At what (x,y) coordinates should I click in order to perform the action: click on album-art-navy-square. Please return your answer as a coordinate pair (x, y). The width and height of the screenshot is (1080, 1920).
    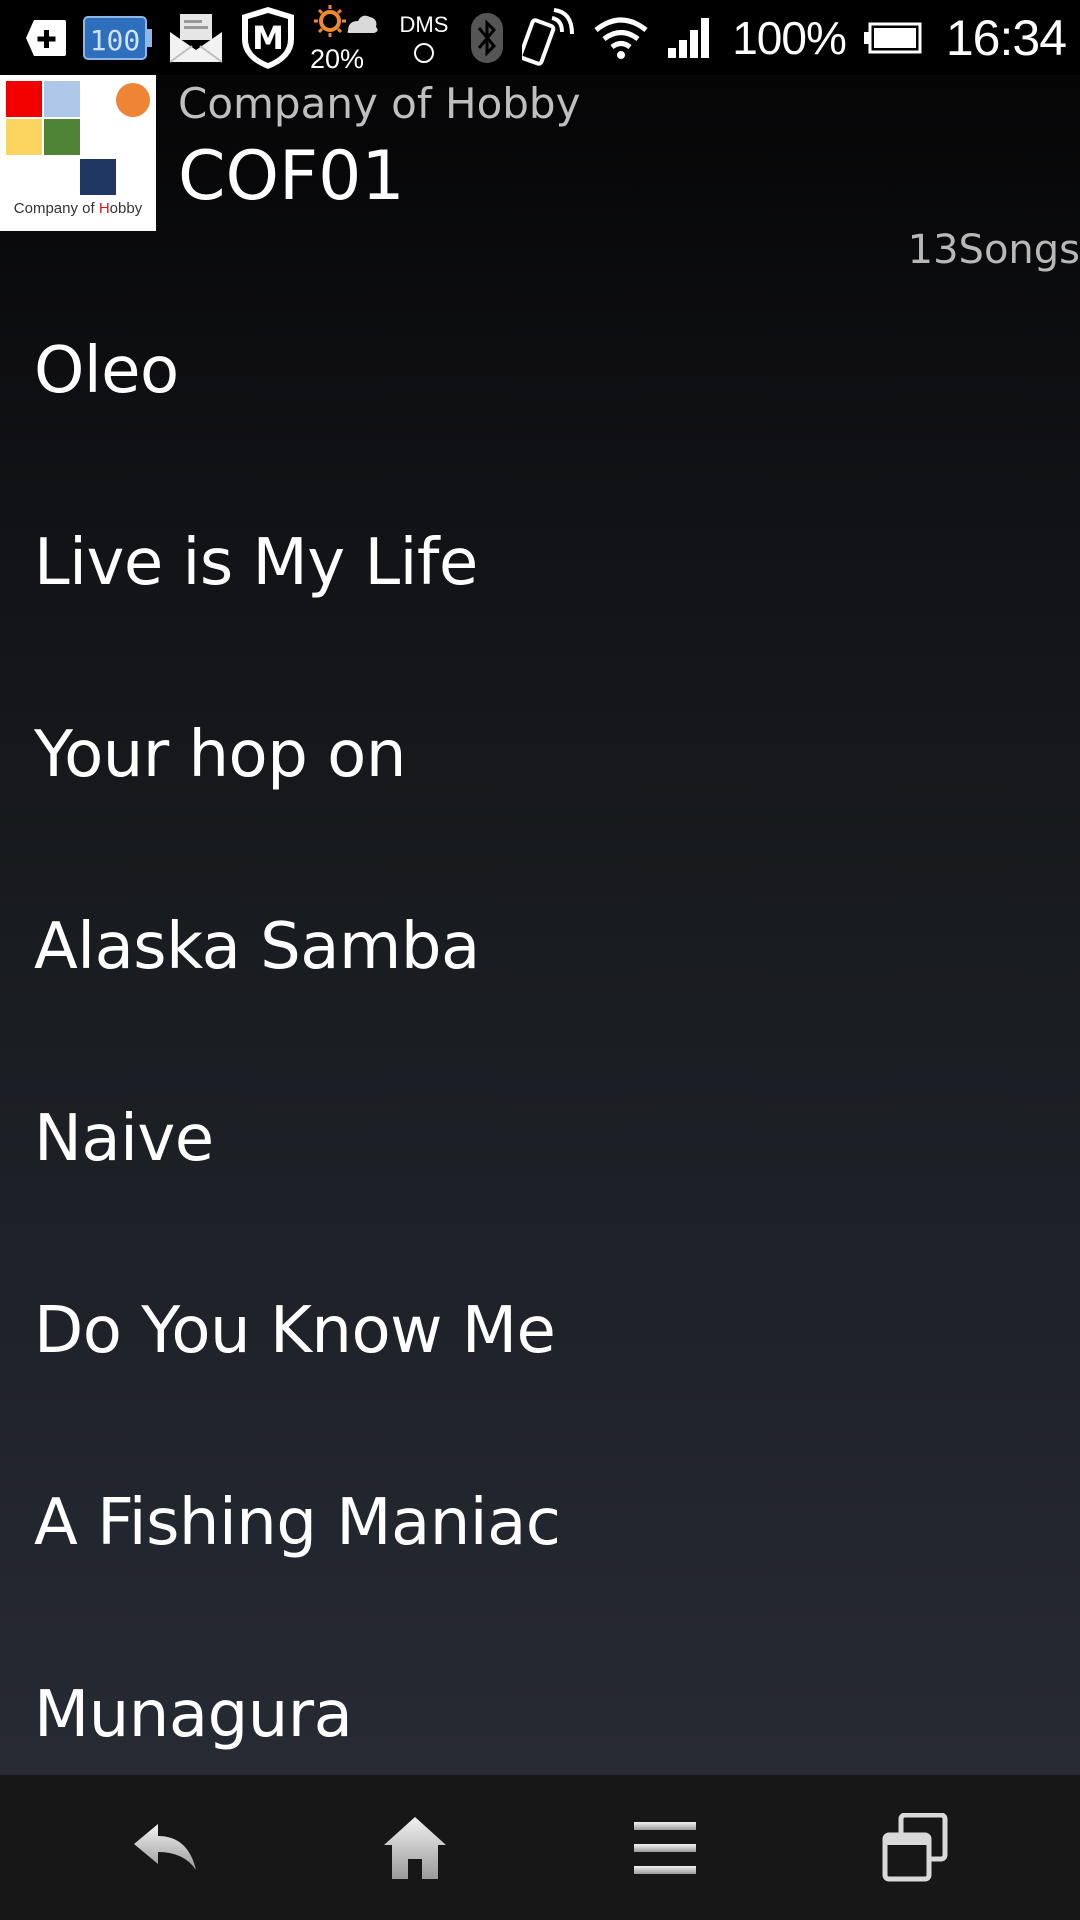
    Looking at the image, I should click on (98, 177).